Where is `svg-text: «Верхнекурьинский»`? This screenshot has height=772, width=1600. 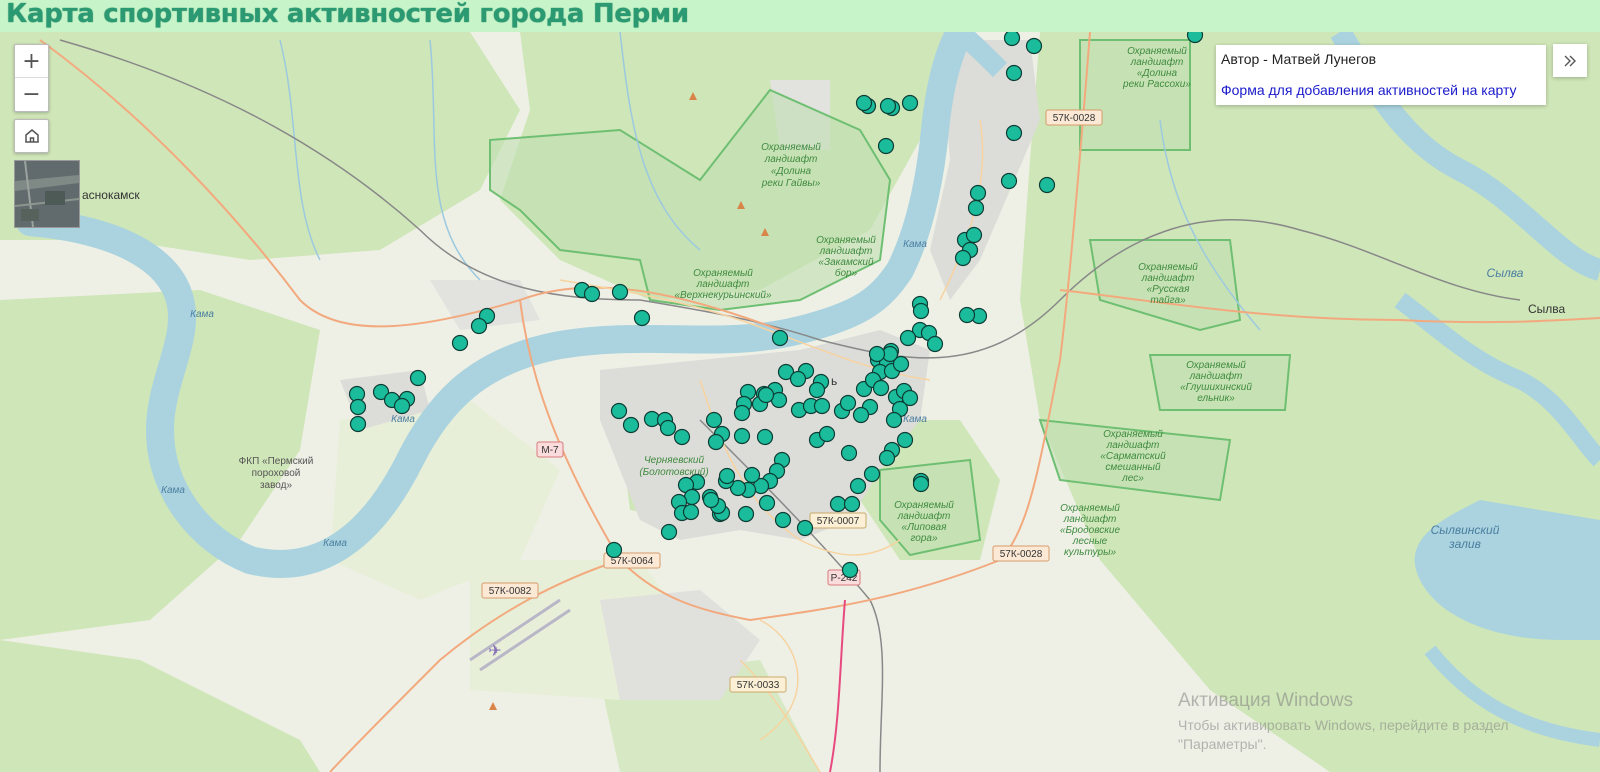
svg-text: «Верхнекурьинский» is located at coordinates (723, 295).